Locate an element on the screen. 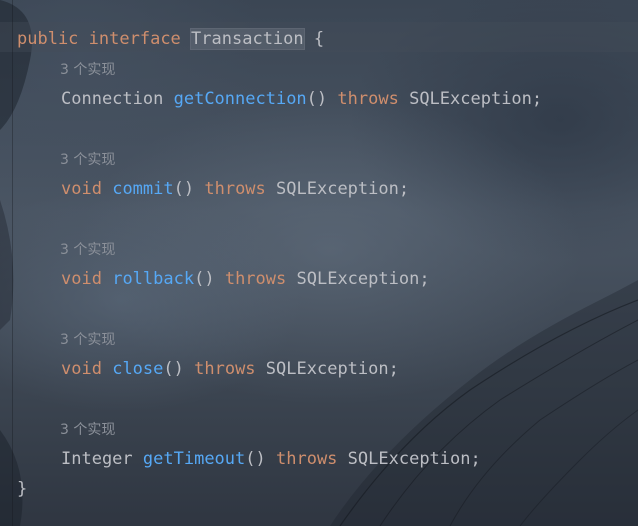 This screenshot has width=638, height=526. method-name-commit: commit is located at coordinates (142, 189).